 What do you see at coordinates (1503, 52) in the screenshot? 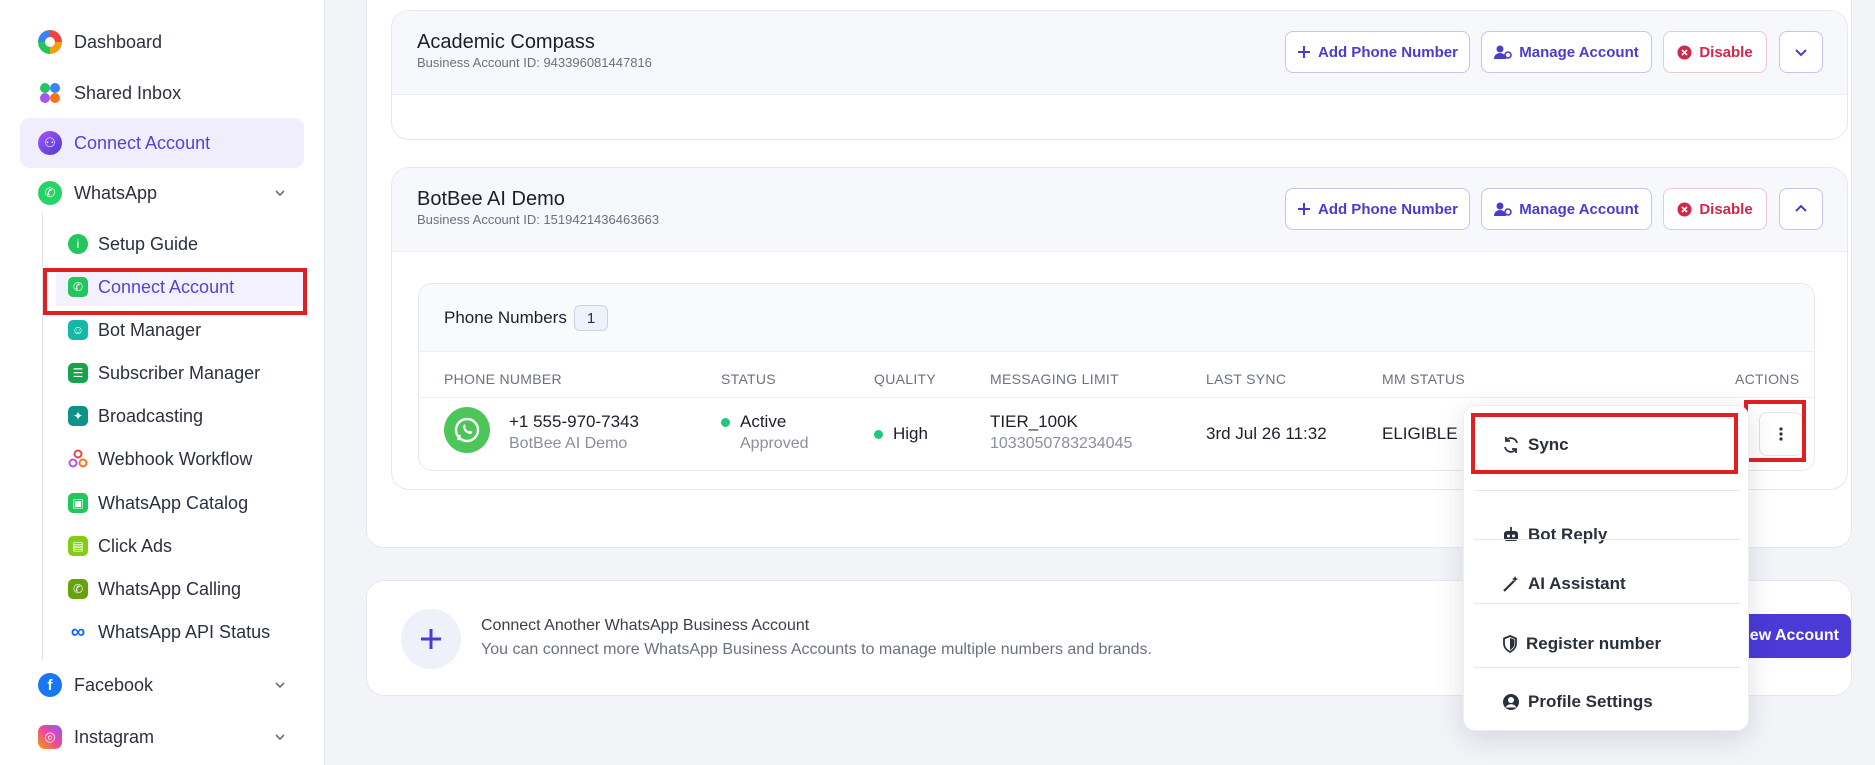
I see `user-gear-icon` at bounding box center [1503, 52].